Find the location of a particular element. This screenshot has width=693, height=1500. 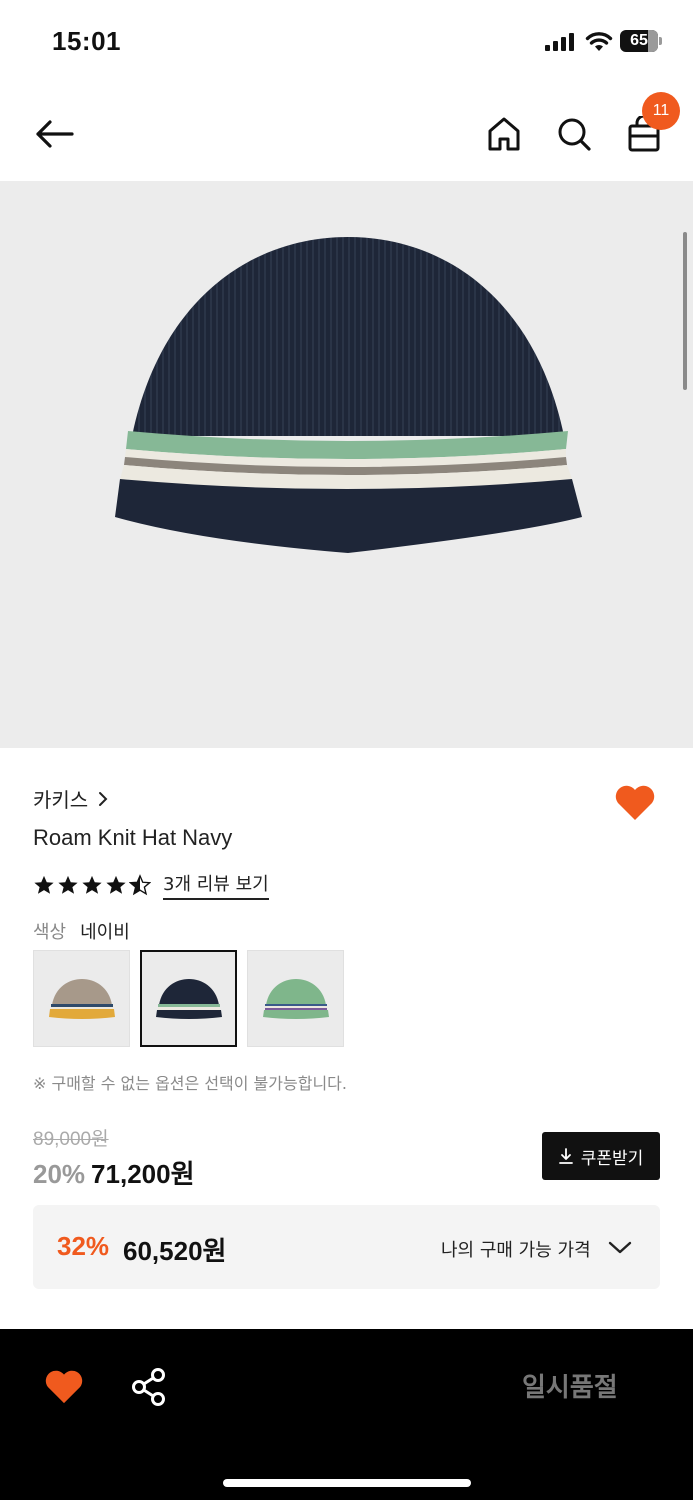

color-swatches is located at coordinates (188, 998).